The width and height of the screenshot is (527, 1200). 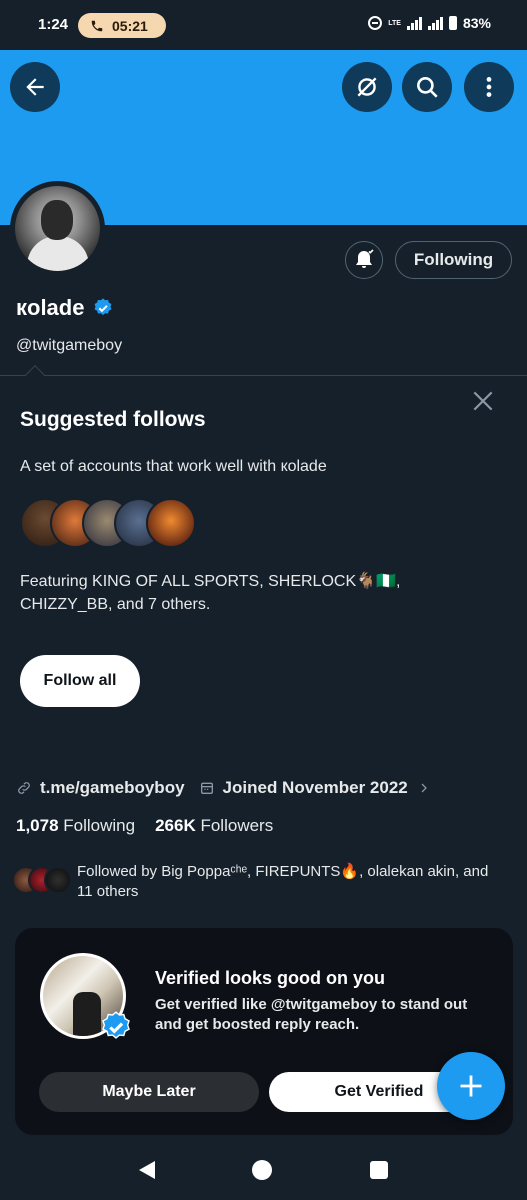 I want to click on maybe-later-button: Maybe Later, so click(x=149, y=1092).